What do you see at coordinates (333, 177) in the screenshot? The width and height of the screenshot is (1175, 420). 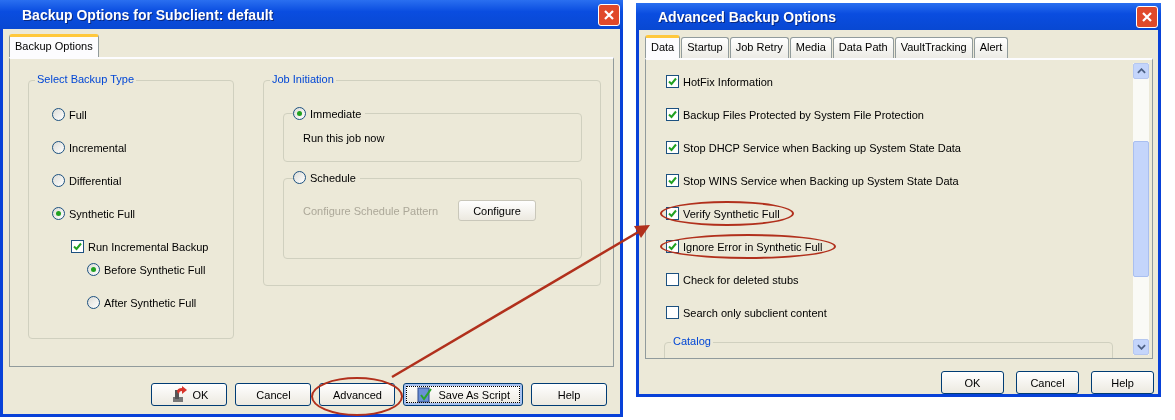 I see `radio-label: Schedule` at bounding box center [333, 177].